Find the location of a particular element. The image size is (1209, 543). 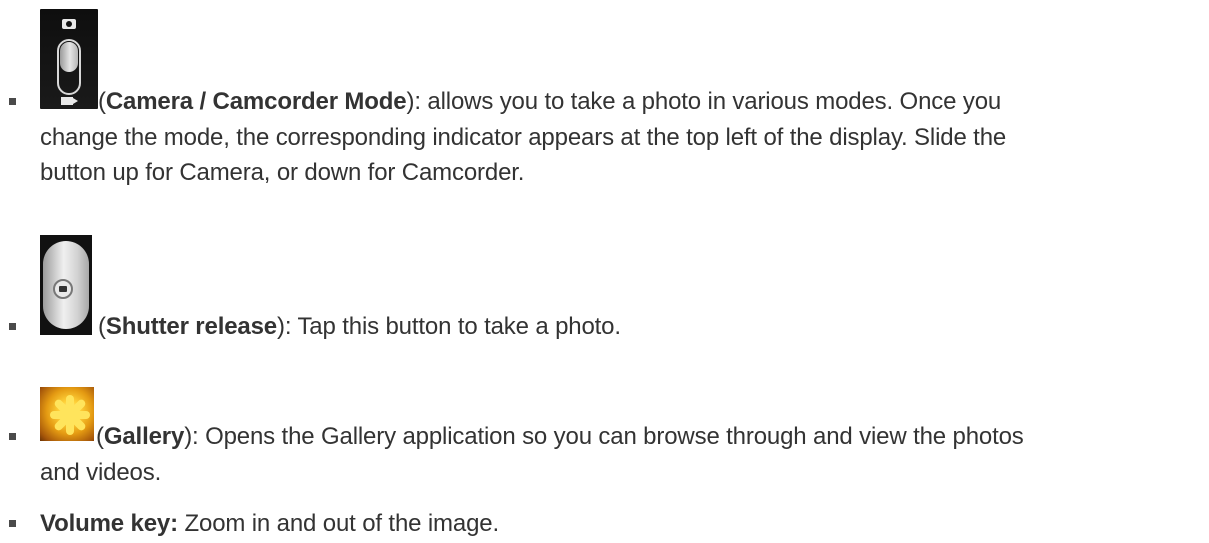

volume-key-term: Volume key: is located at coordinates (109, 523).